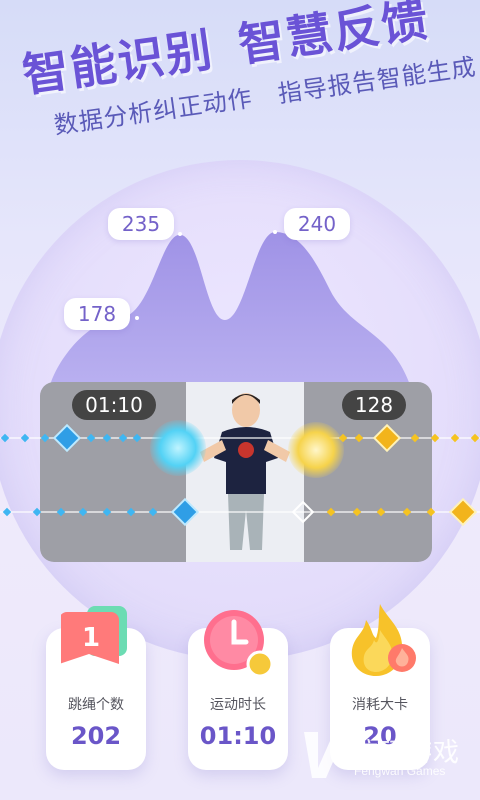 Image resolution: width=480 pixels, height=800 pixels. I want to click on stat-label: 运动时长, so click(238, 705).